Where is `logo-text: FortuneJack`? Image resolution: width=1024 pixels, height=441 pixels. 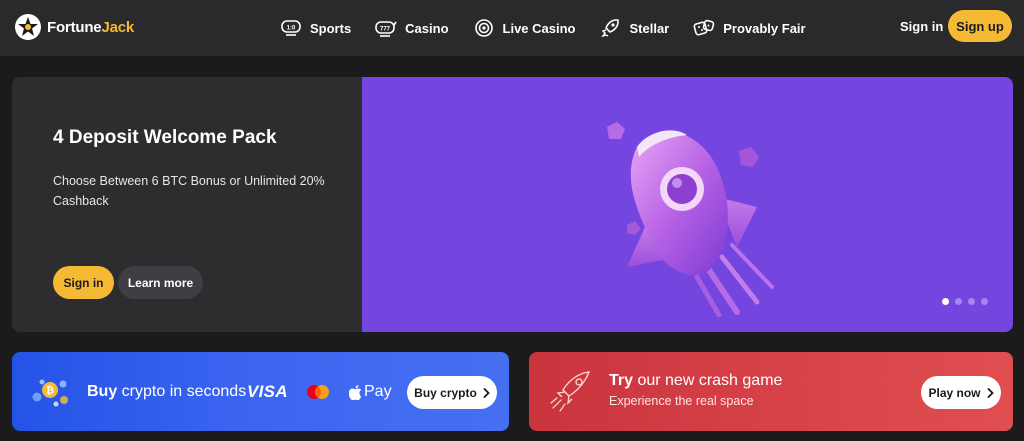 logo-text: FortuneJack is located at coordinates (90, 27).